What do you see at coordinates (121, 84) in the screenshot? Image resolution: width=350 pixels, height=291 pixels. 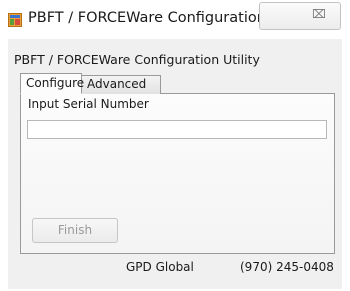 I see `tab-advanced: Advanced` at bounding box center [121, 84].